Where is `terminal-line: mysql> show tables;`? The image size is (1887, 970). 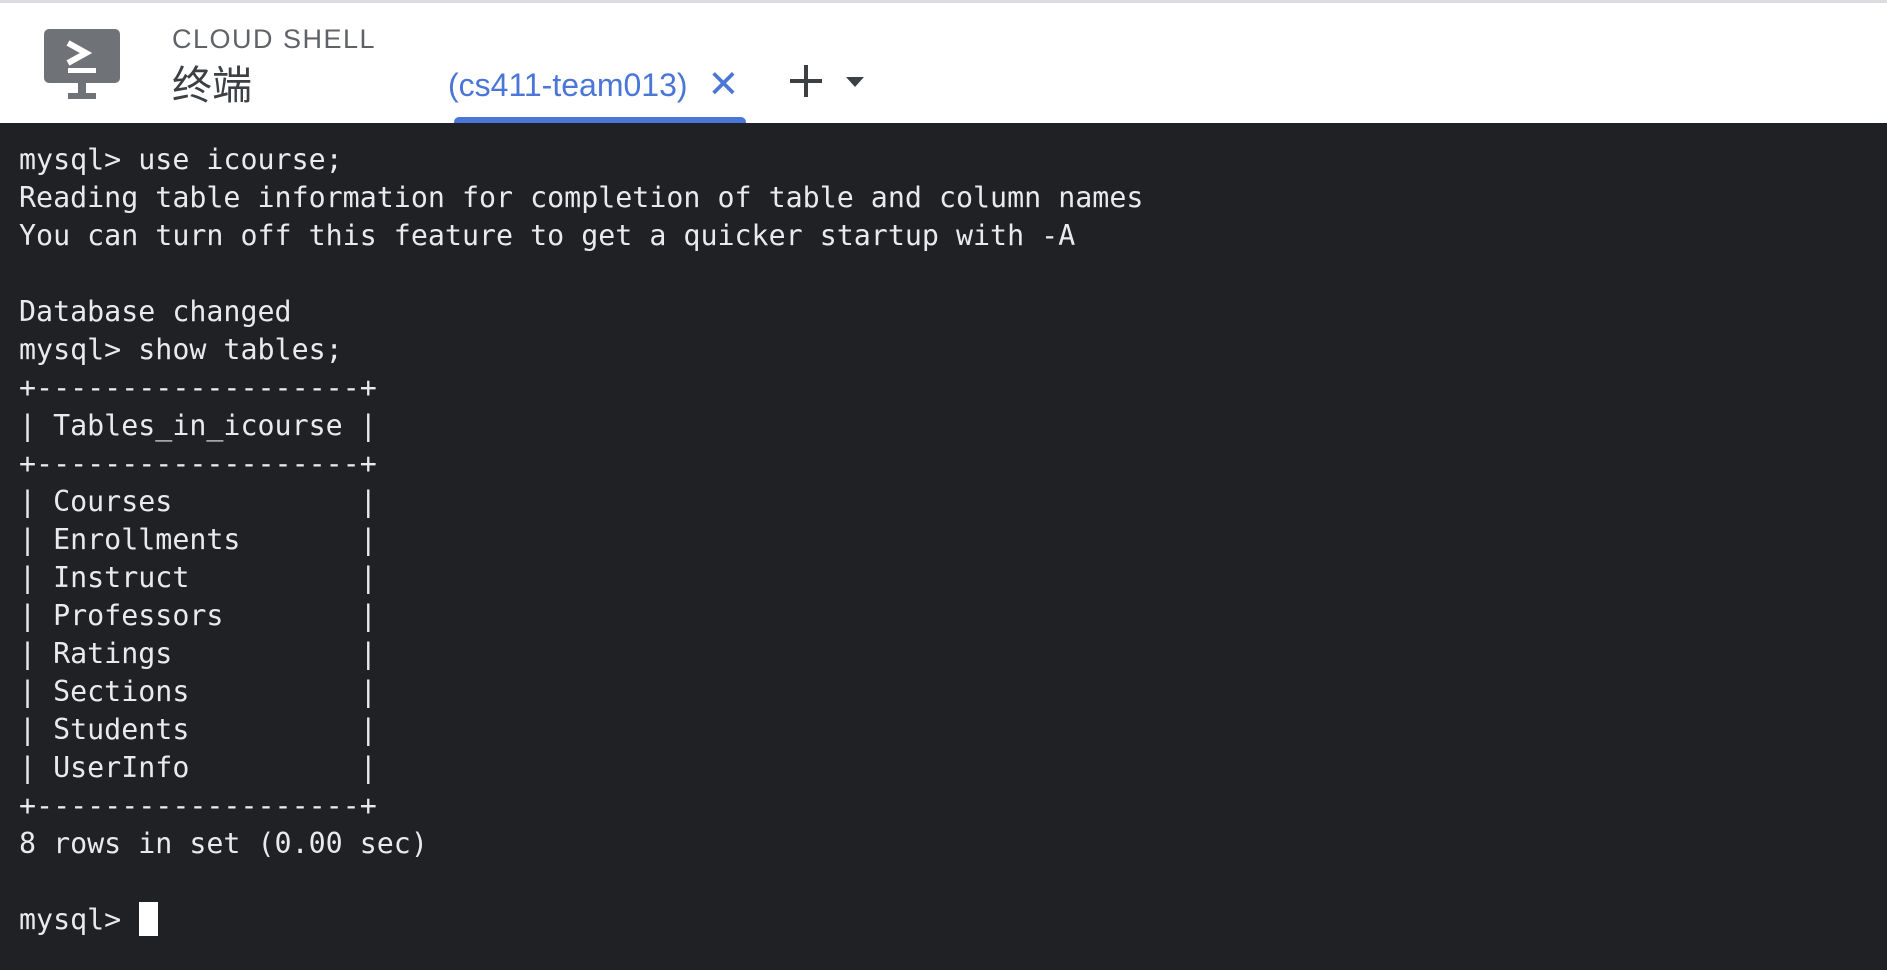
terminal-line: mysql> show tables; is located at coordinates (181, 349).